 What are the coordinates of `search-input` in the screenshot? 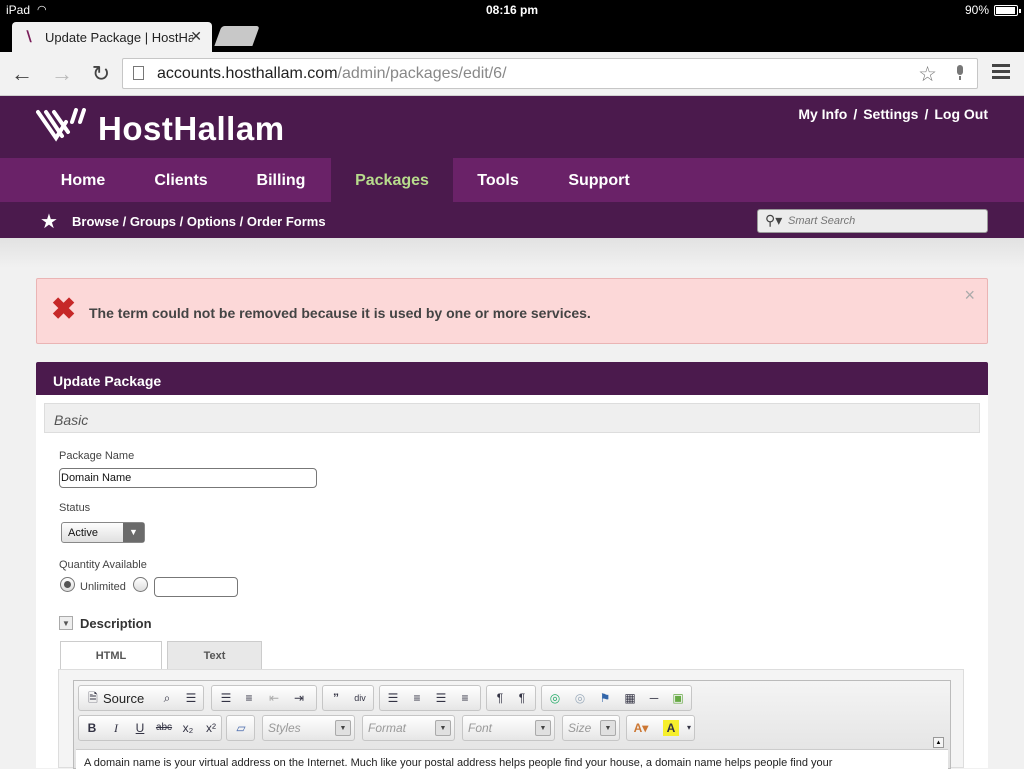 It's located at (883, 221).